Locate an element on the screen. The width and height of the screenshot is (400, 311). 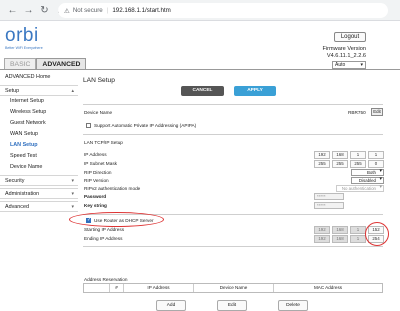
ip-octet-3: 1 is located at coordinates (358, 155).